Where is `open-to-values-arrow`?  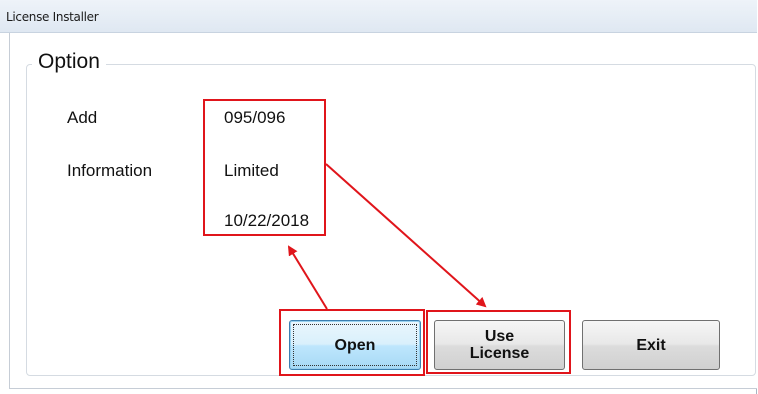
open-to-values-arrow is located at coordinates (307, 277).